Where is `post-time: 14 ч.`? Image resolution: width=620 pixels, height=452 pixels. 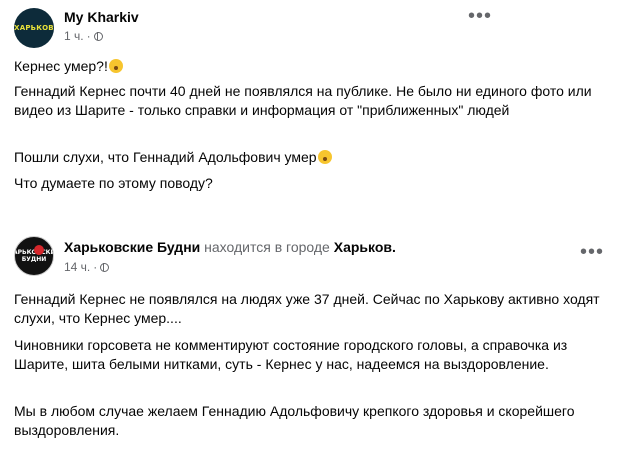 post-time: 14 ч. is located at coordinates (77, 267).